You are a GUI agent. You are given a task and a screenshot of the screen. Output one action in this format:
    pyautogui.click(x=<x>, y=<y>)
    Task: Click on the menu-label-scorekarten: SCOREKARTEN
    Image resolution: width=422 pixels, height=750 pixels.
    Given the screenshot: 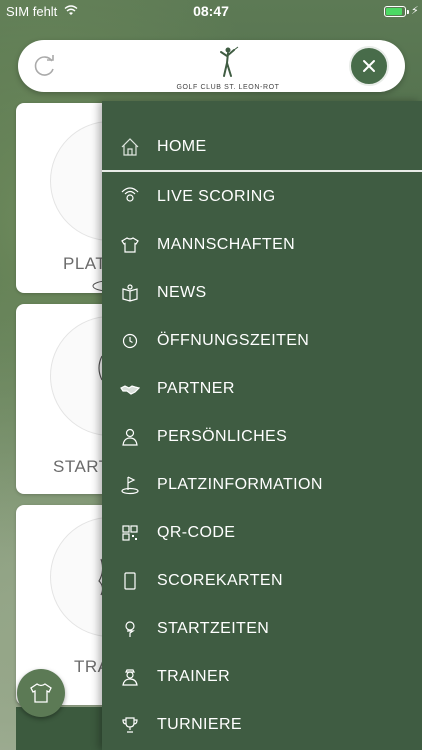 What is the action you would take?
    pyautogui.click(x=220, y=580)
    